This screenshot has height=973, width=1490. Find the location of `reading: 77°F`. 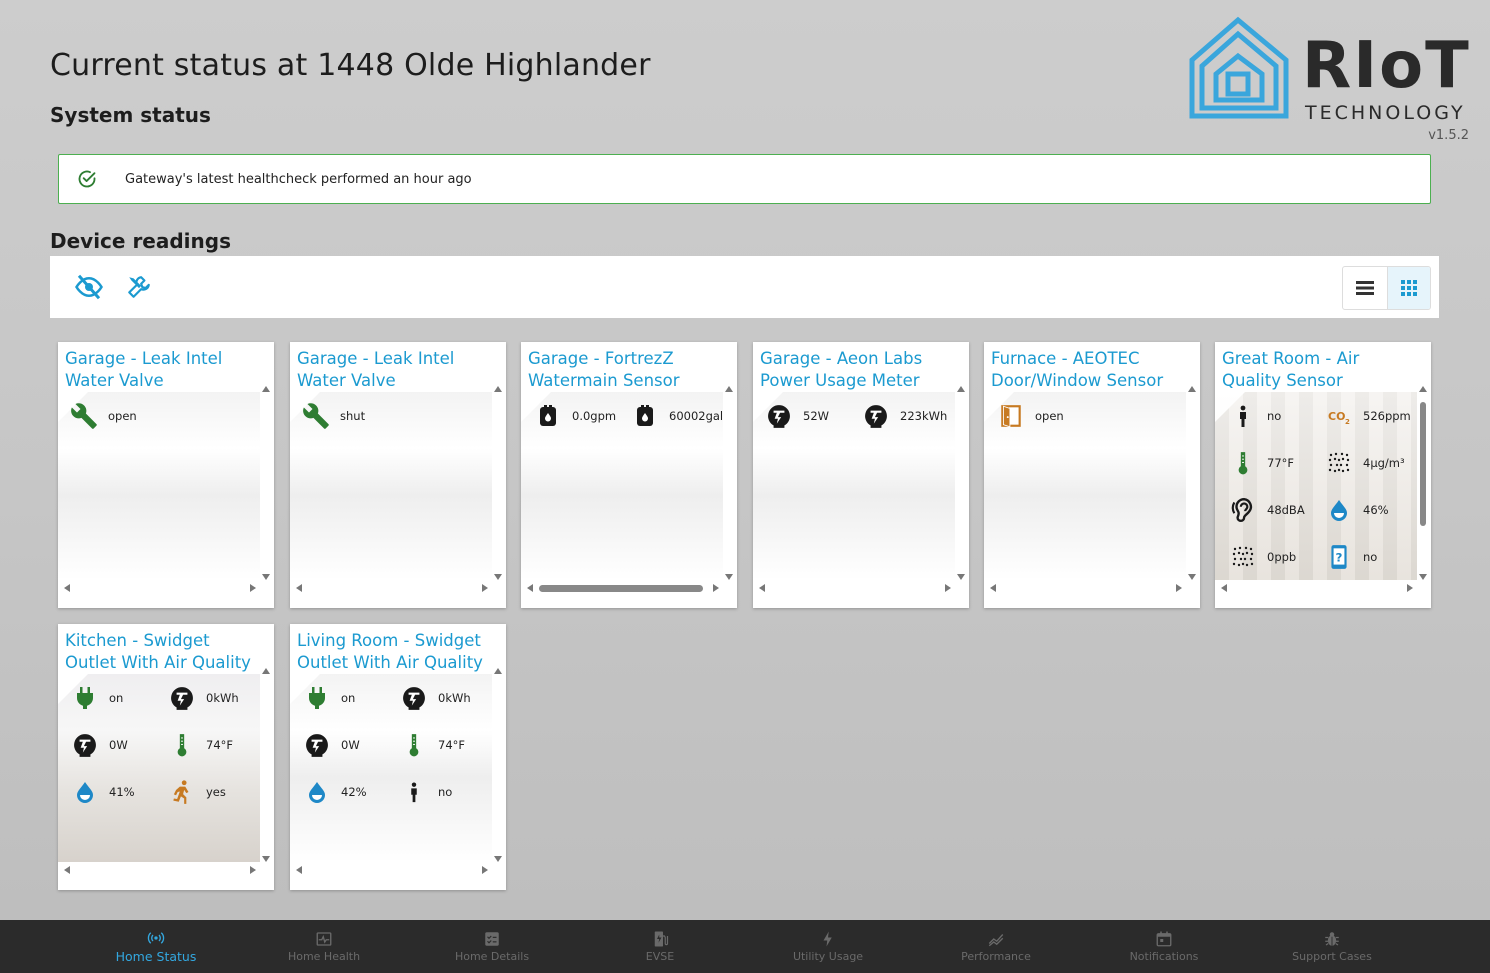

reading: 77°F is located at coordinates (1261, 463).